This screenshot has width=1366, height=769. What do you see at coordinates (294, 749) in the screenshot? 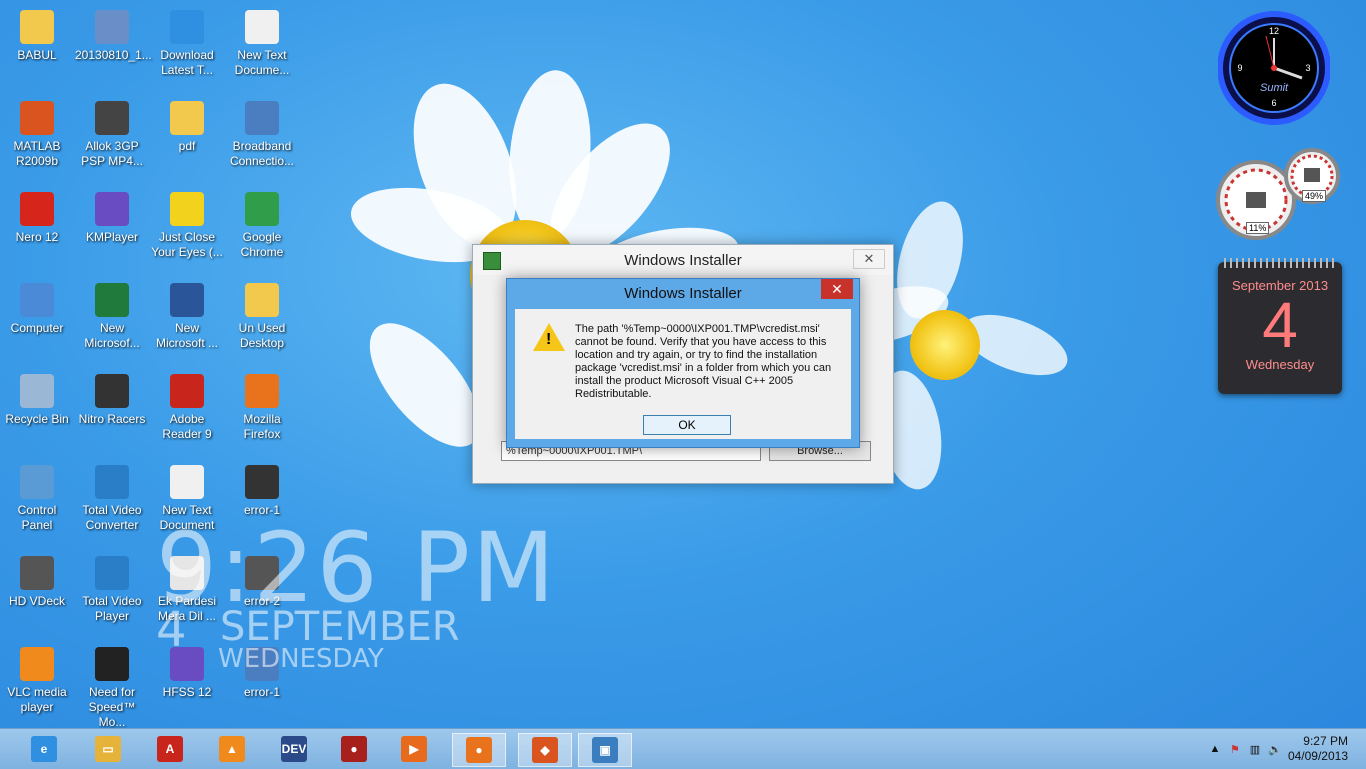
I see `taskbar-item-devcpp: DEV` at bounding box center [294, 749].